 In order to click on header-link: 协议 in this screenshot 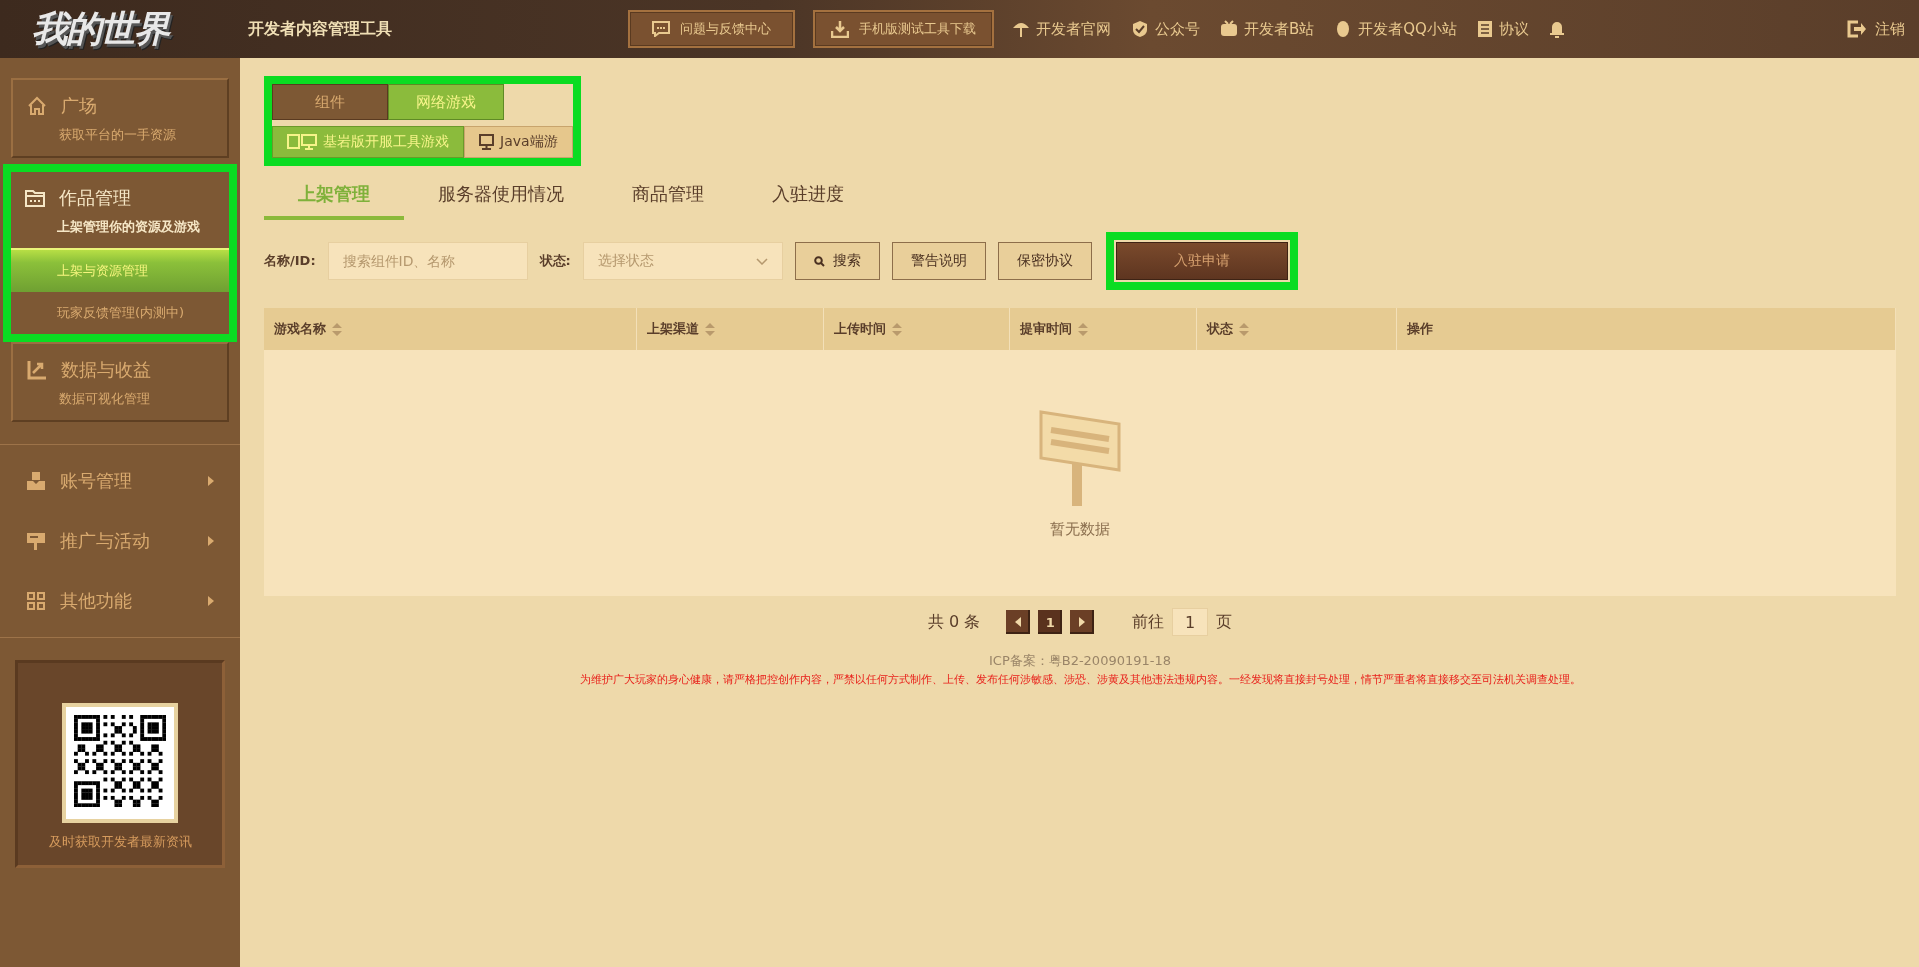, I will do `click(1513, 29)`.